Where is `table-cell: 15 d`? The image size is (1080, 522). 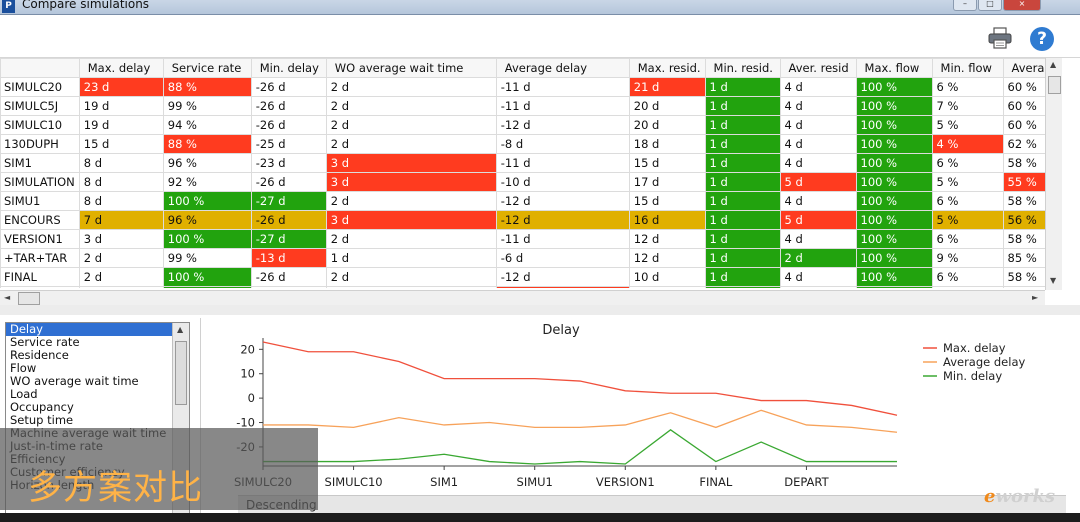 table-cell: 15 d is located at coordinates (121, 144).